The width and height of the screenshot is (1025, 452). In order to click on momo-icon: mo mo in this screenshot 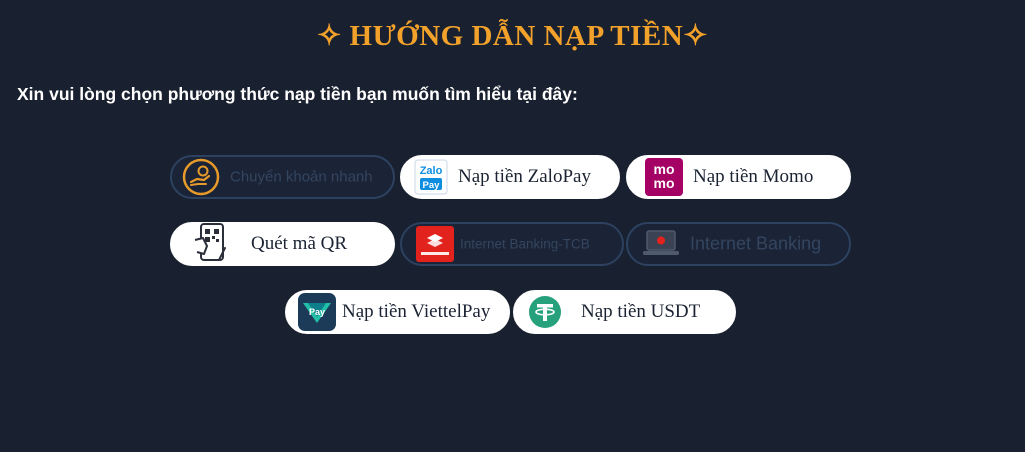, I will do `click(664, 177)`.